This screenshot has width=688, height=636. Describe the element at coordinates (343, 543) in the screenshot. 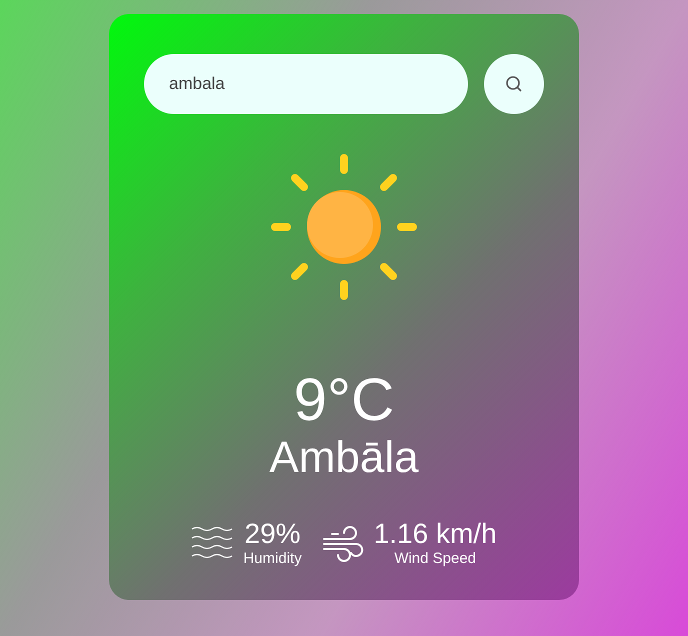

I see `wind-icon` at that location.